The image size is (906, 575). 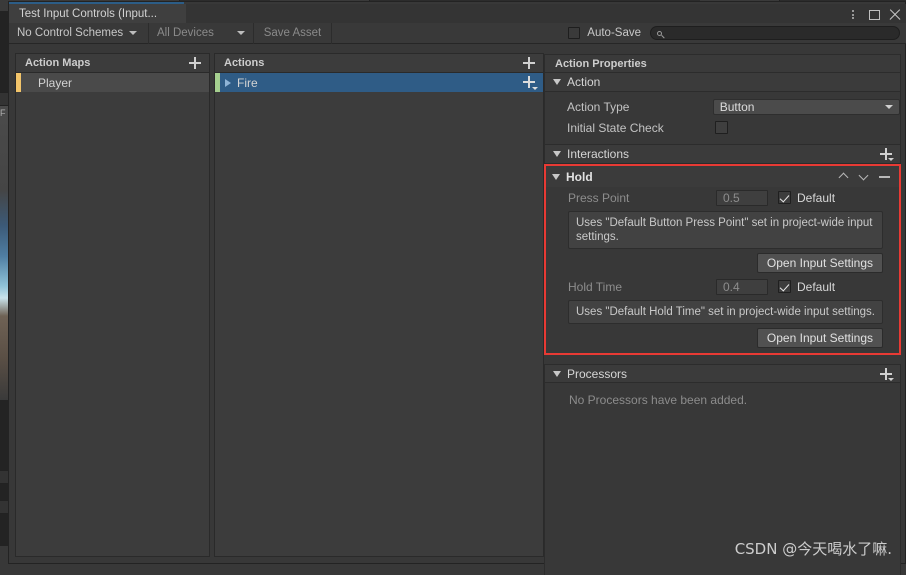 What do you see at coordinates (722, 176) in the screenshot?
I see `hold-interaction-header: Hold` at bounding box center [722, 176].